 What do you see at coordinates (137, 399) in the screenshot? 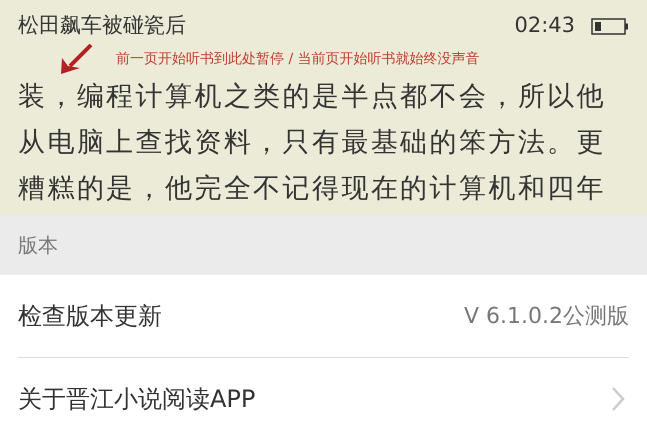
I see `row-label: 关于晋江小说阅读APP` at bounding box center [137, 399].